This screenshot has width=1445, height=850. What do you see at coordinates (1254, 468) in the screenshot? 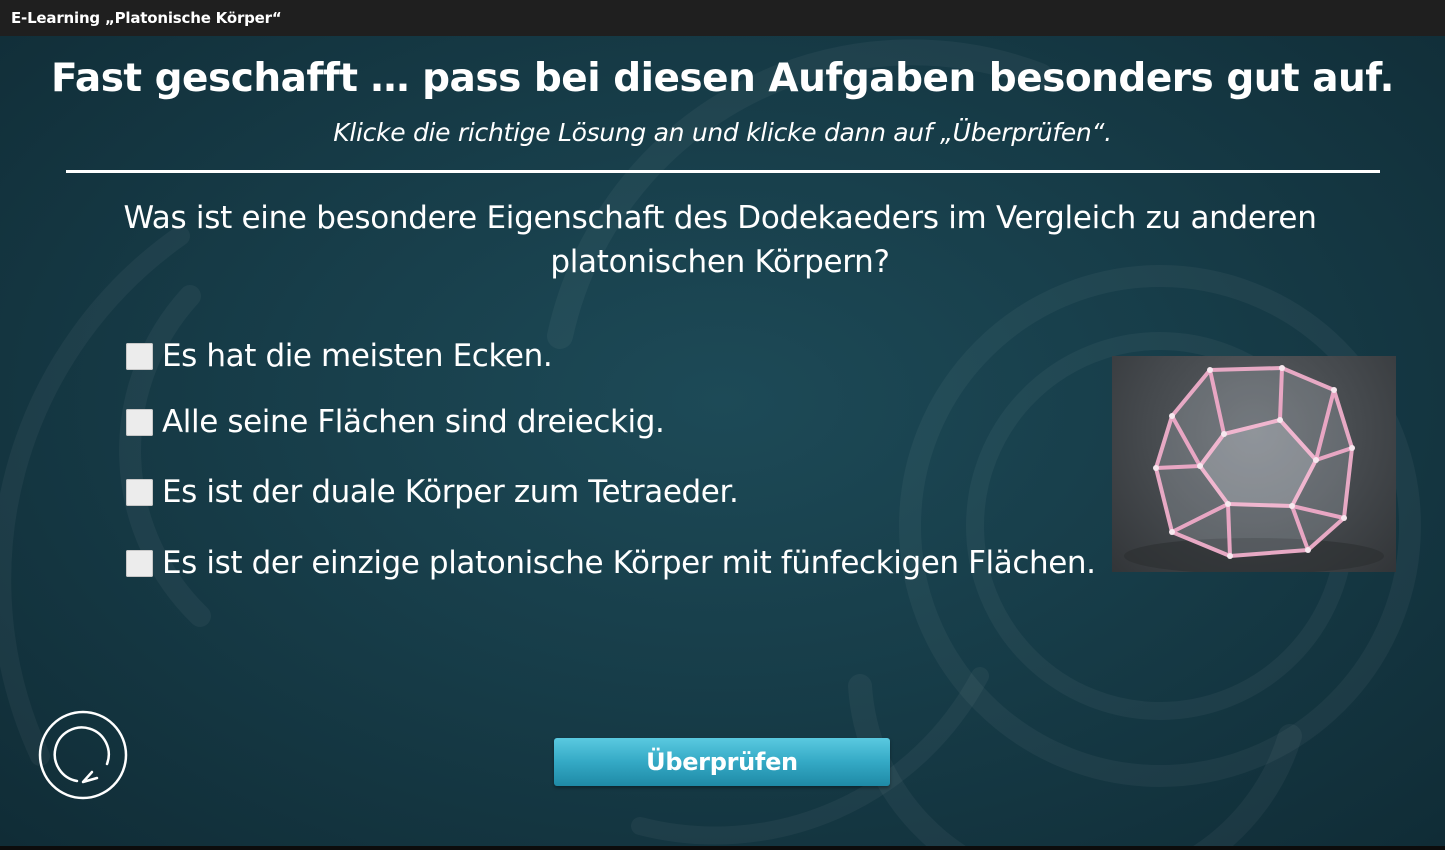
I see `dodecahedron-illustration` at bounding box center [1254, 468].